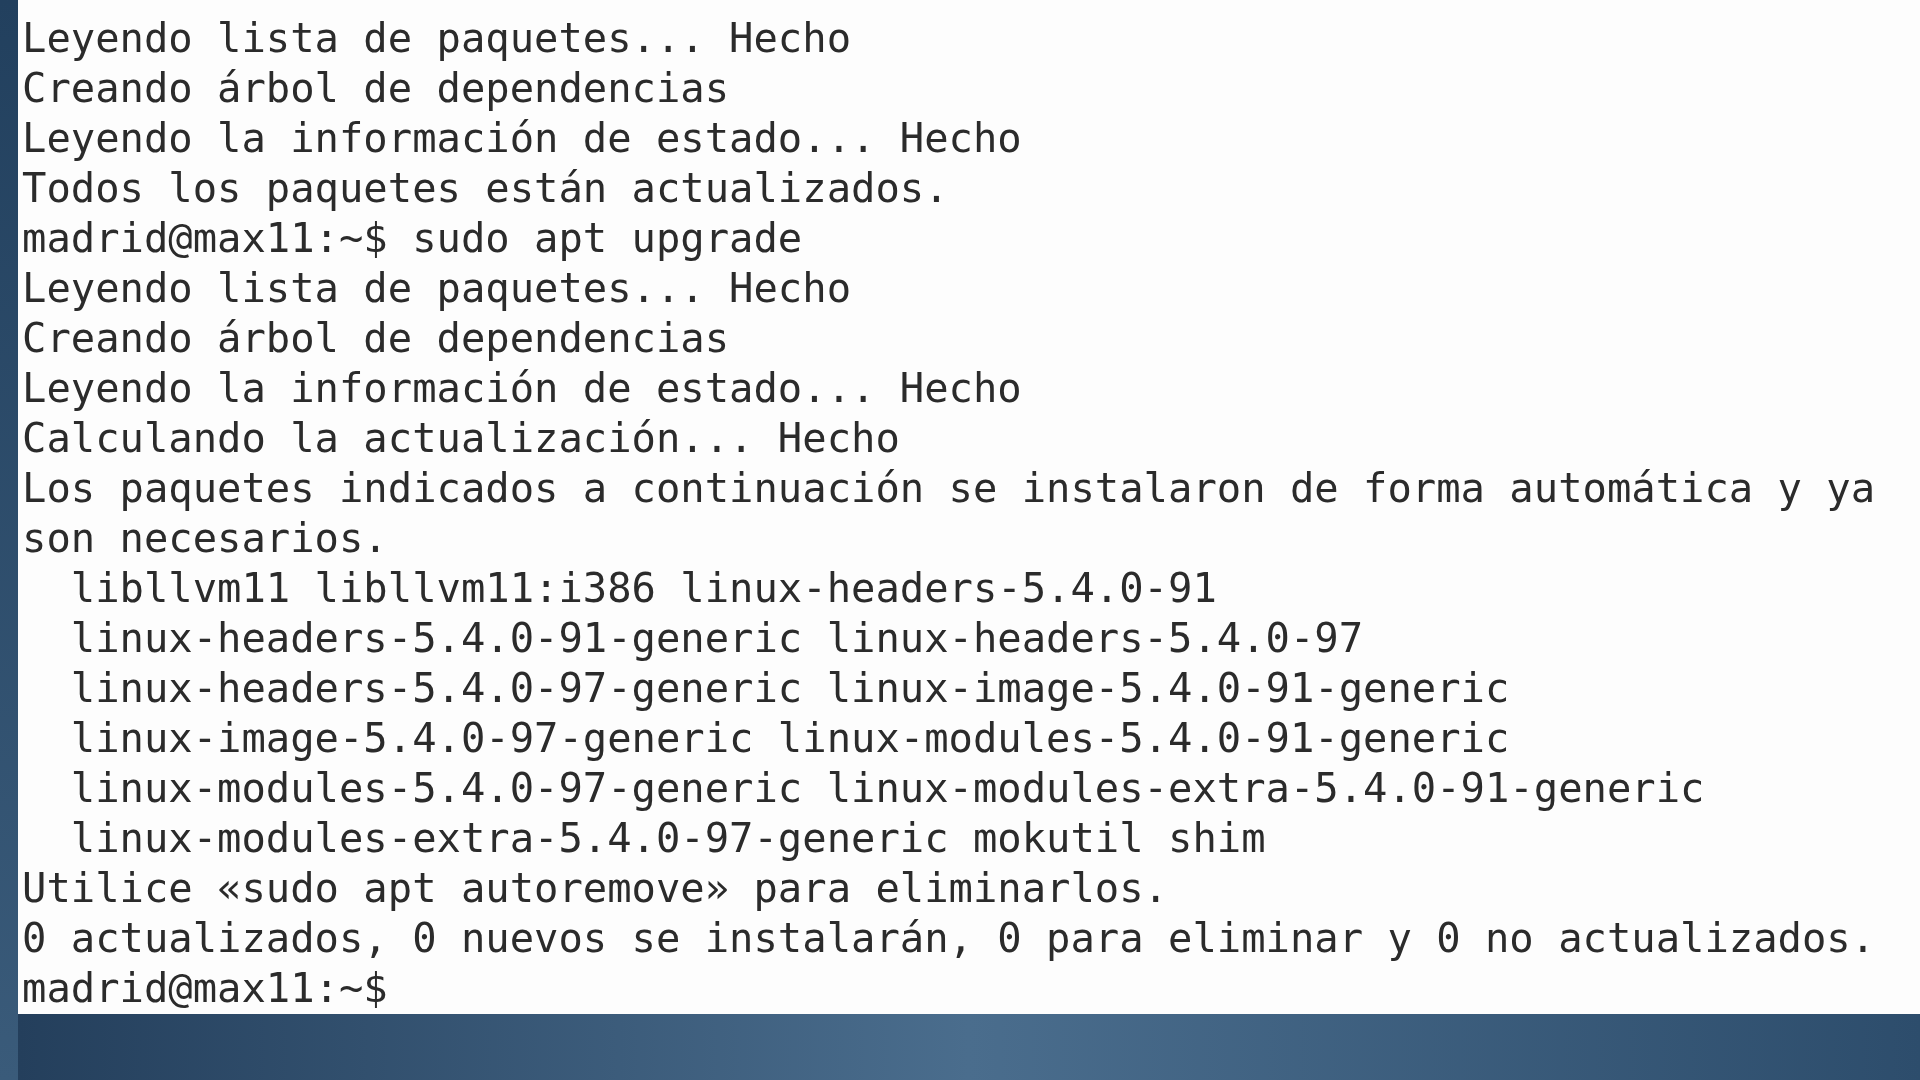 Image resolution: width=1920 pixels, height=1080 pixels. I want to click on terminal-line: linux-modules-5.4.0-97-generic linux-modules-extra-5.4.0-91-generic, so click(887, 788).